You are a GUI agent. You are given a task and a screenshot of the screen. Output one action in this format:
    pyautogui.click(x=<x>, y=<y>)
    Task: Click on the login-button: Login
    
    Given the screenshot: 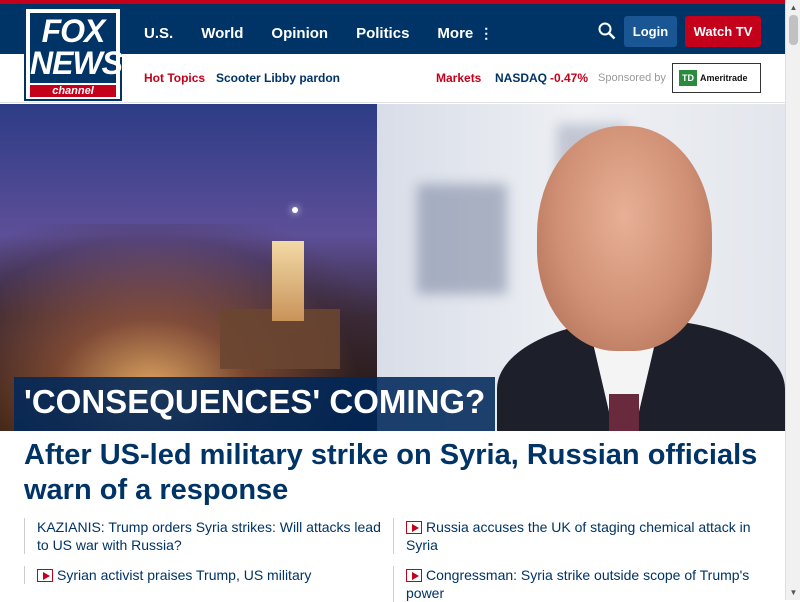 What is the action you would take?
    pyautogui.click(x=650, y=31)
    